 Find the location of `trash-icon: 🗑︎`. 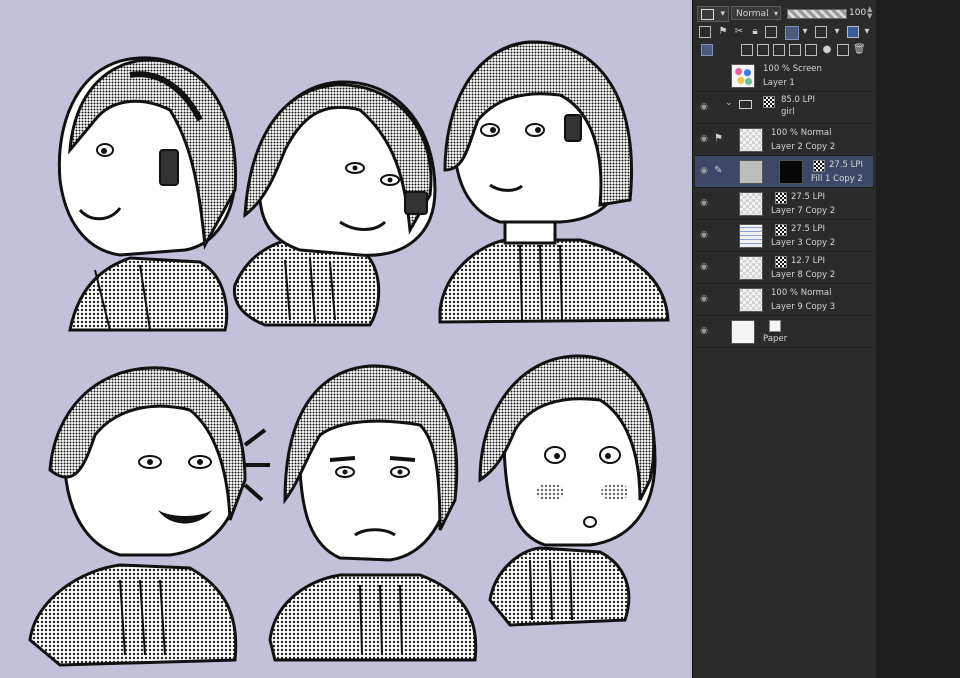

trash-icon: 🗑︎ is located at coordinates (859, 50).